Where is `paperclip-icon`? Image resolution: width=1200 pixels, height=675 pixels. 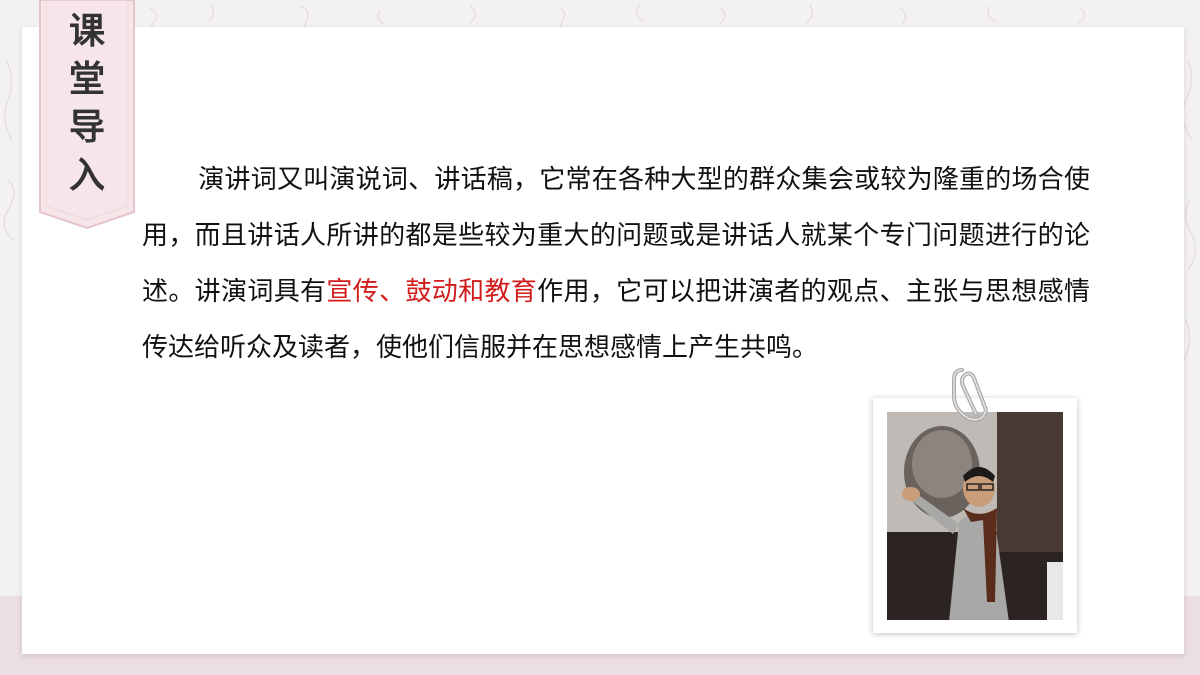 paperclip-icon is located at coordinates (970, 395).